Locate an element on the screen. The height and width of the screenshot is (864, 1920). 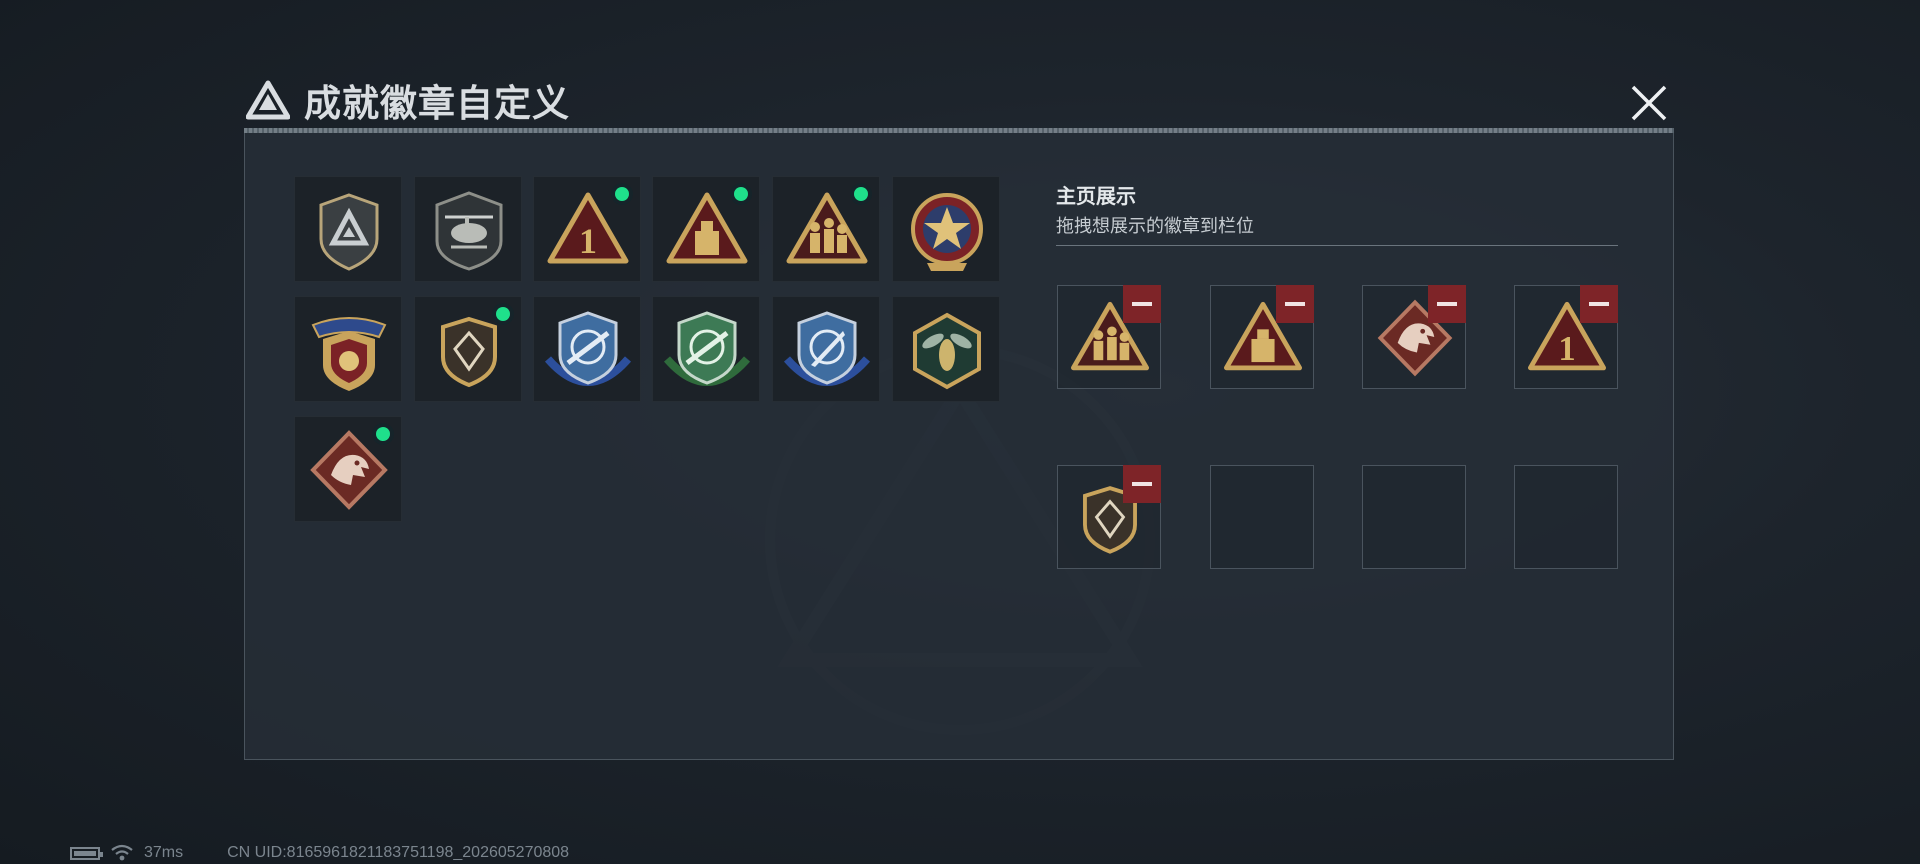
badge-slot-triangle-shield is located at coordinates (348, 229).